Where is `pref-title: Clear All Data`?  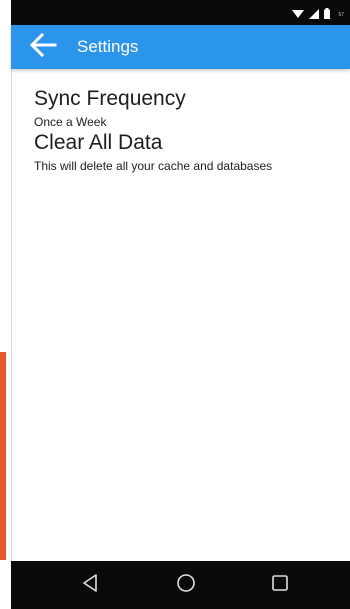
pref-title: Clear All Data is located at coordinates (98, 142).